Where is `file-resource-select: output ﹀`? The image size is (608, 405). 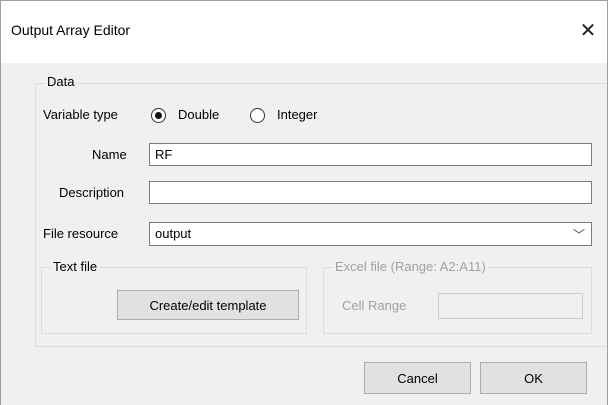
file-resource-select: output ﹀ is located at coordinates (370, 234).